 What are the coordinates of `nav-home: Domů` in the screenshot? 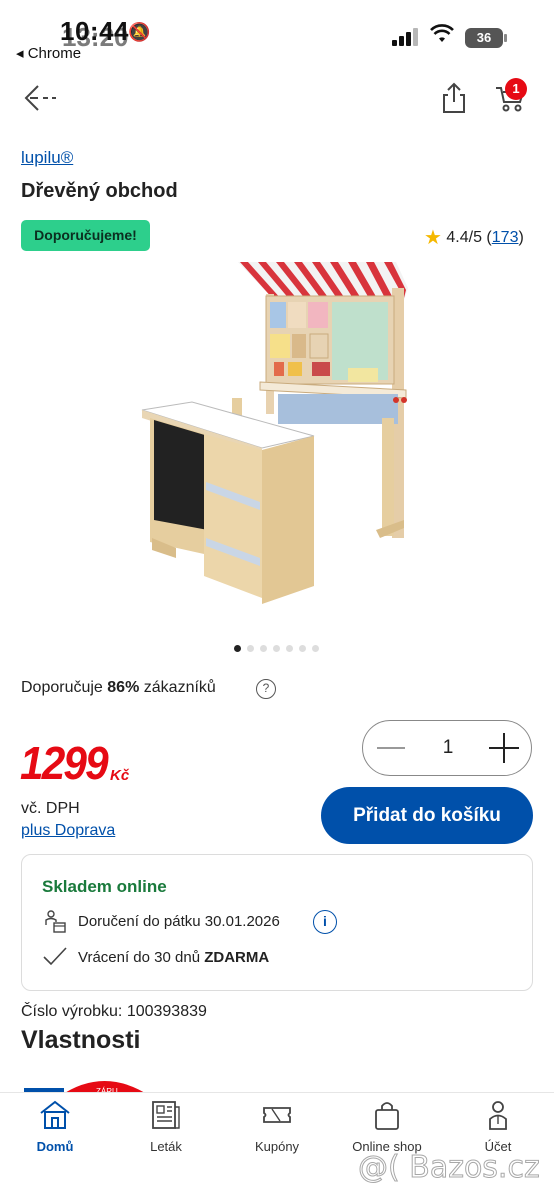 It's located at (55, 1126).